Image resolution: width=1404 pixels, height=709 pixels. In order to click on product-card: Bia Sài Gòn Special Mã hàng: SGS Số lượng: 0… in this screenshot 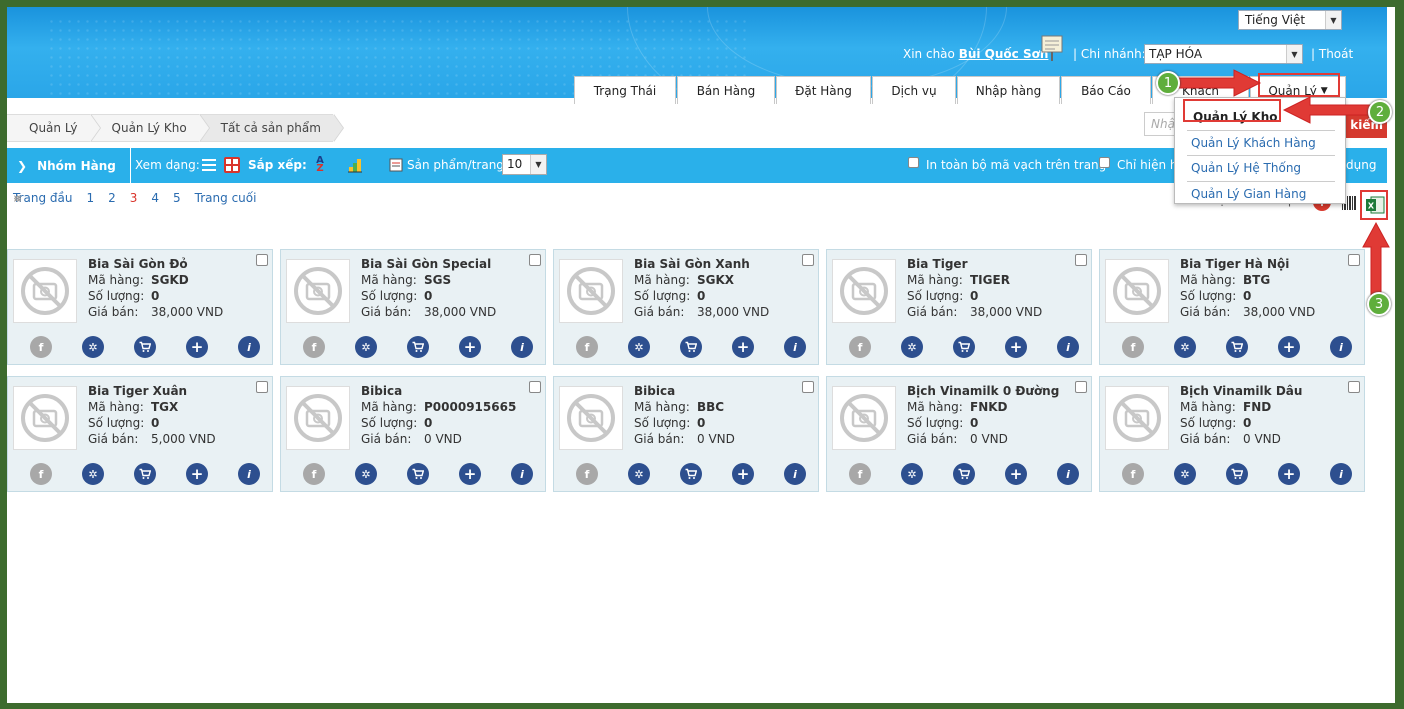, I will do `click(413, 307)`.